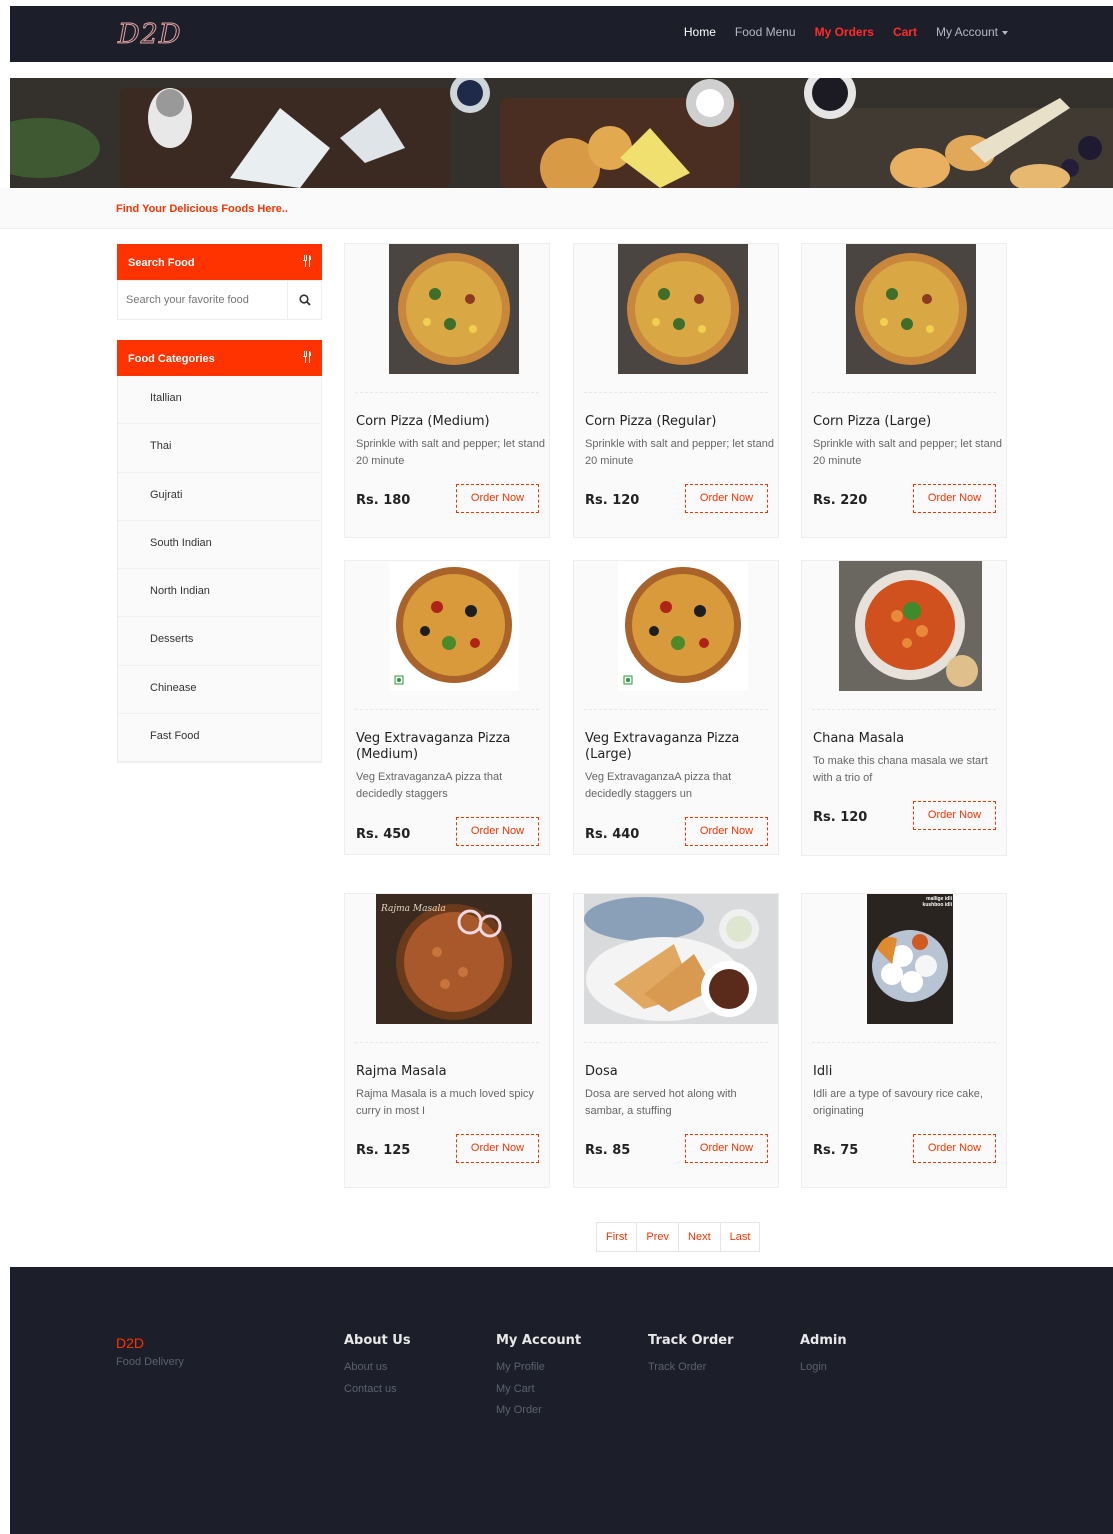 The image size is (1113, 1534). Describe the element at coordinates (433, 746) in the screenshot. I see `food-title: Veg Extravaganza Pizza (Medium)` at that location.